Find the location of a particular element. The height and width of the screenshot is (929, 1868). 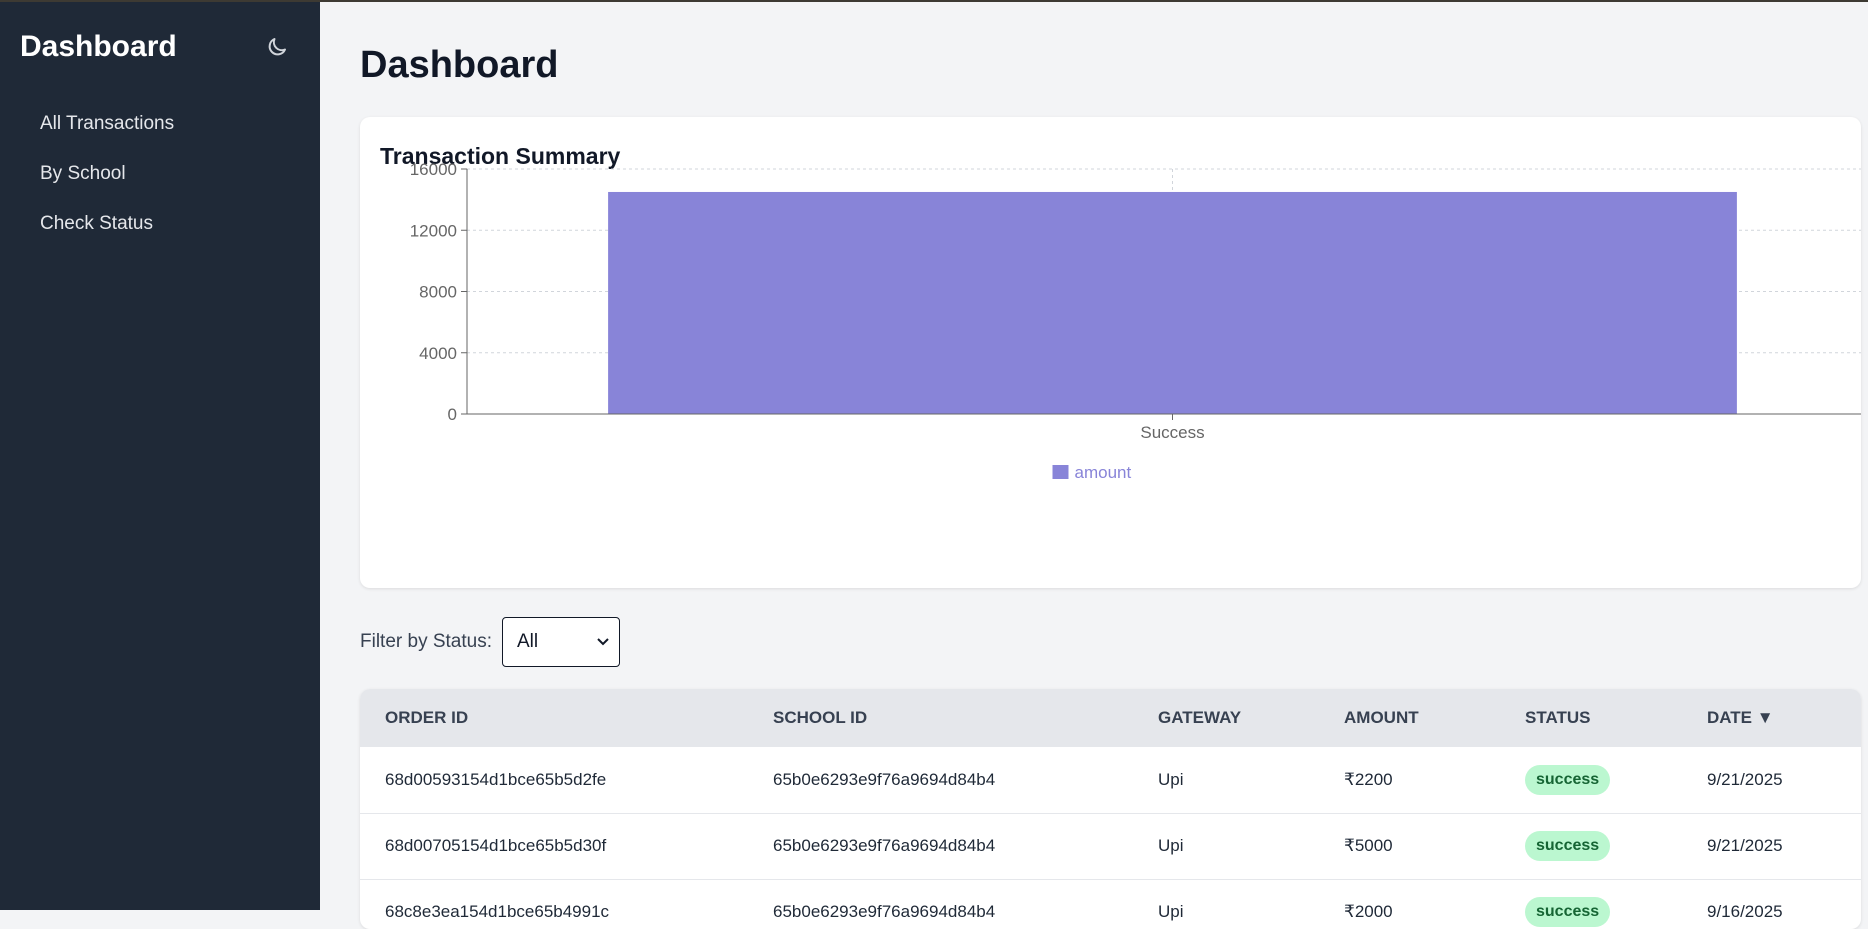

y-tick-label: 0 is located at coordinates (452, 414).